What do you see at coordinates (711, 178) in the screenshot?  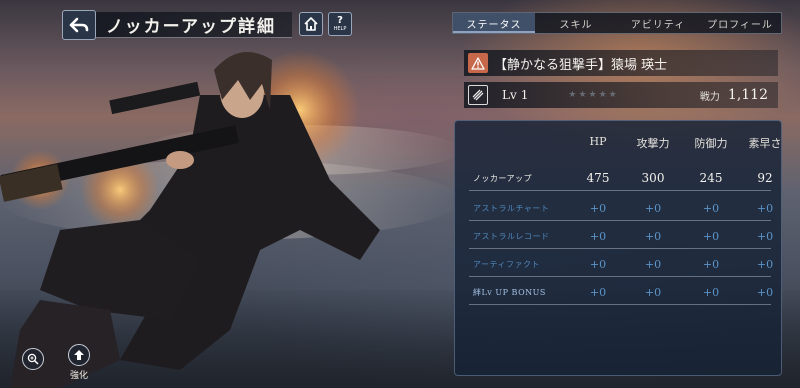 I see `row-value-defense: 245` at bounding box center [711, 178].